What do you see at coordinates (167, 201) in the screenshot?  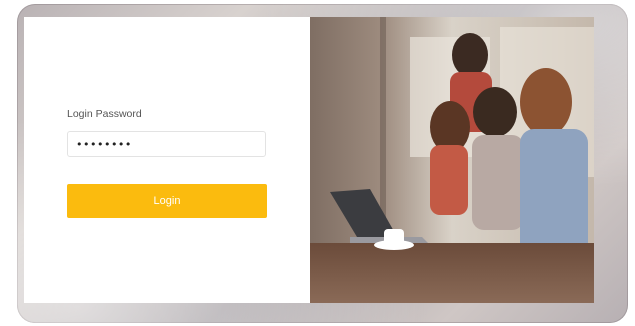 I see `login-button: Login` at bounding box center [167, 201].